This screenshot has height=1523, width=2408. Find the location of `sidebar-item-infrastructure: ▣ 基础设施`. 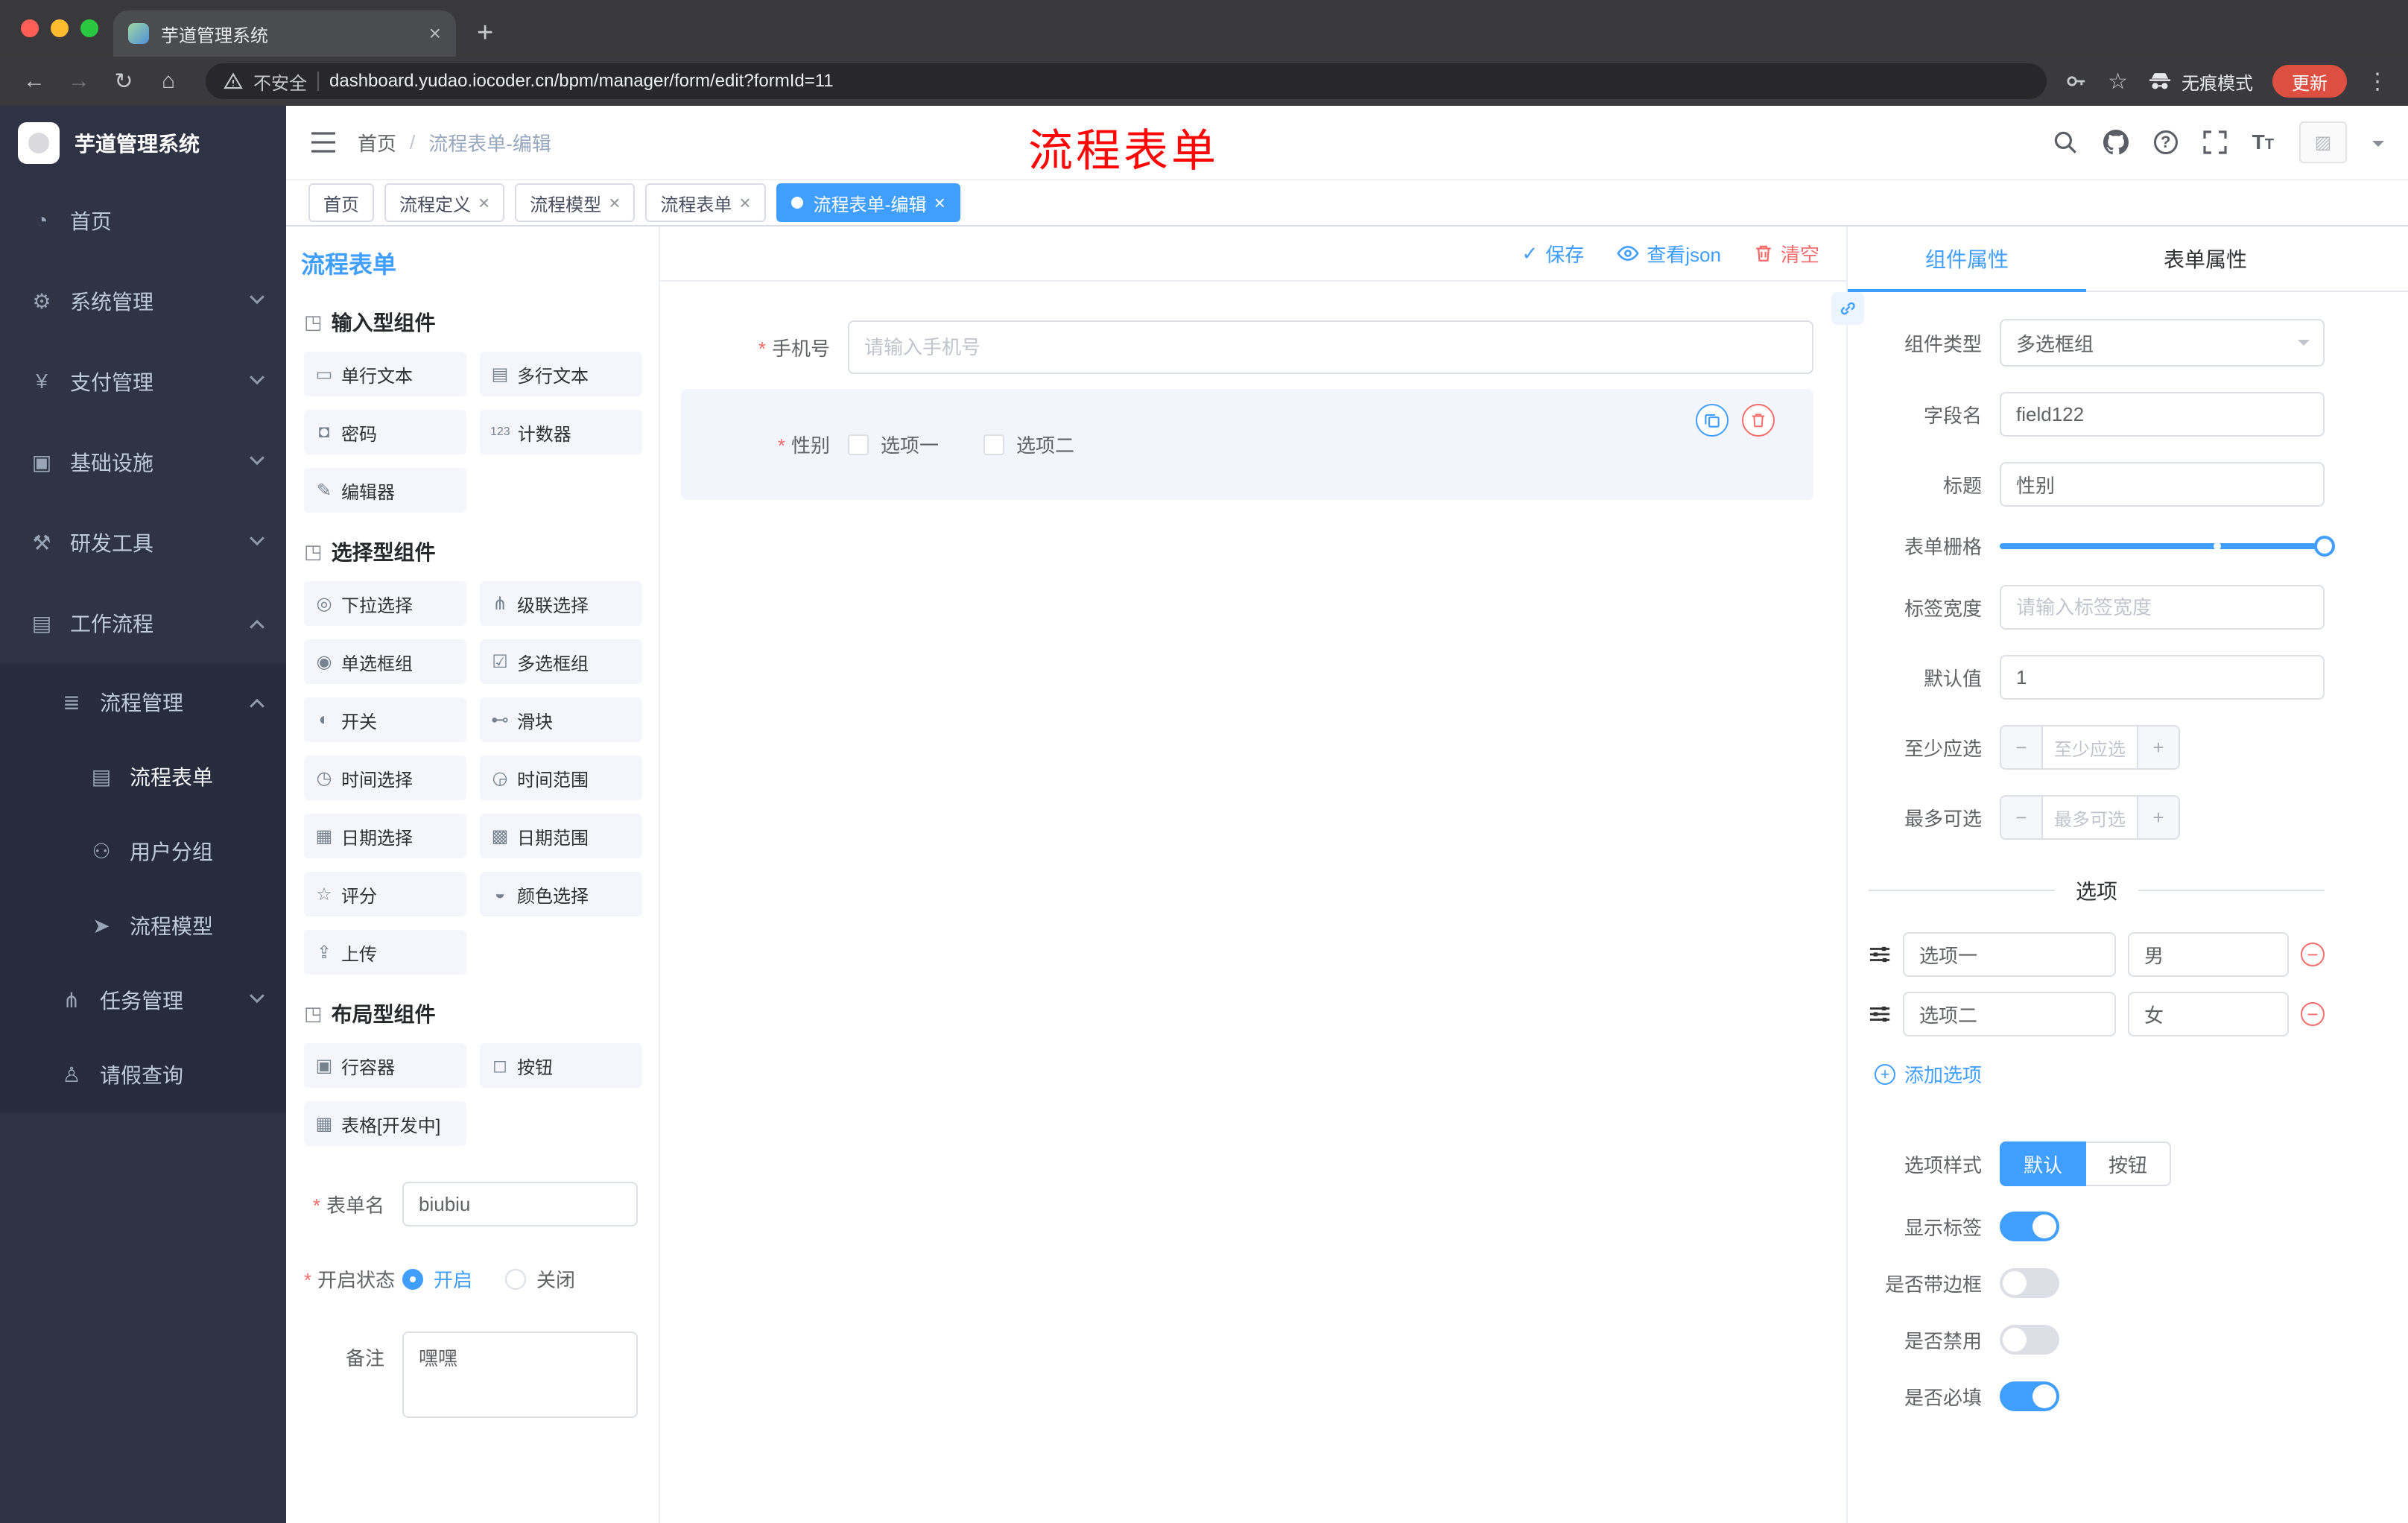

sidebar-item-infrastructure: ▣ 基础设施 is located at coordinates (143, 462).